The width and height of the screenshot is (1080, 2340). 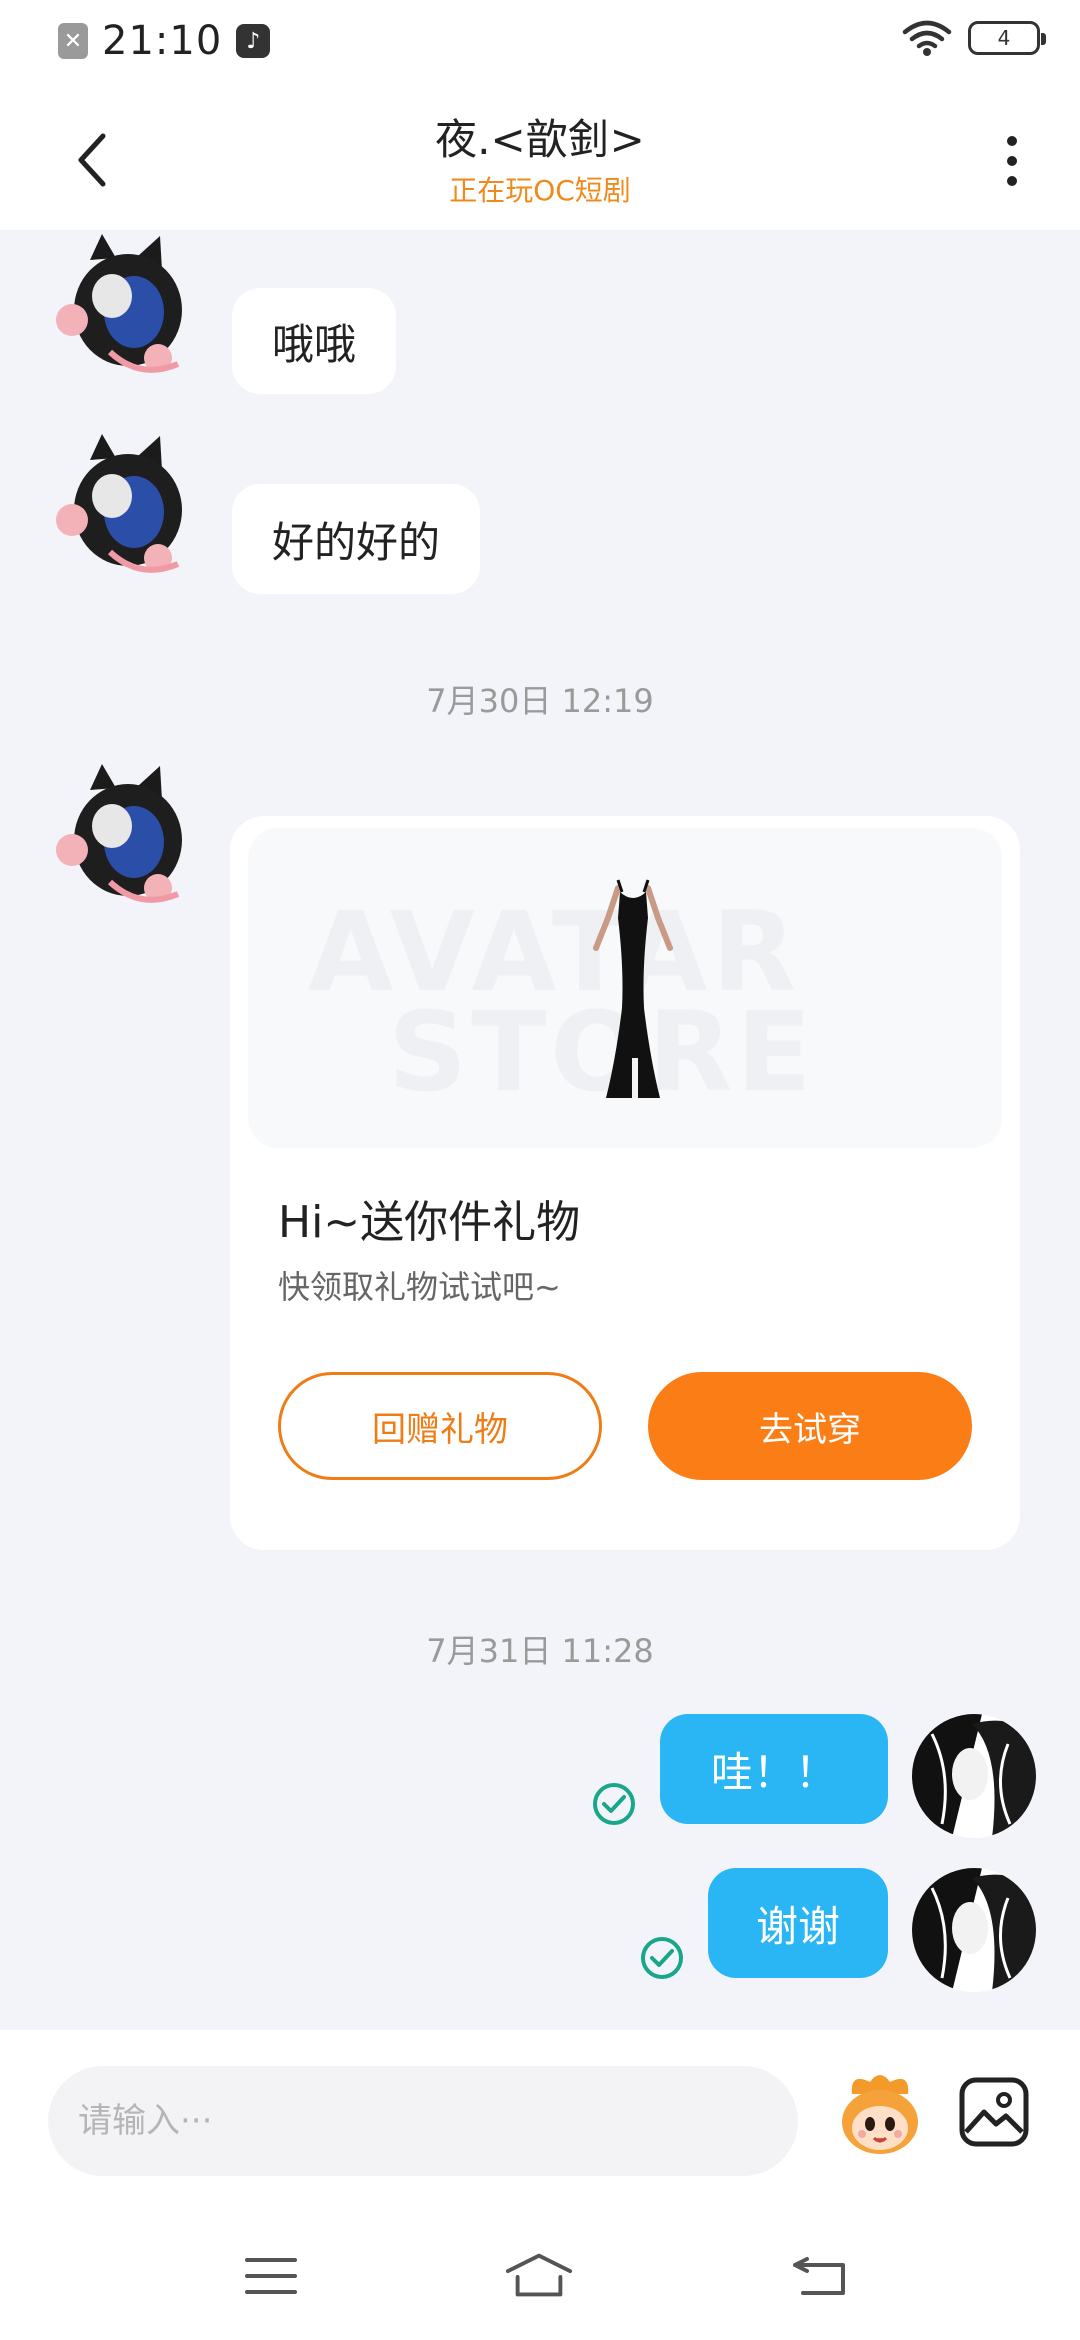 What do you see at coordinates (540, 190) in the screenshot?
I see `contact-status: 正在玩OC短剧` at bounding box center [540, 190].